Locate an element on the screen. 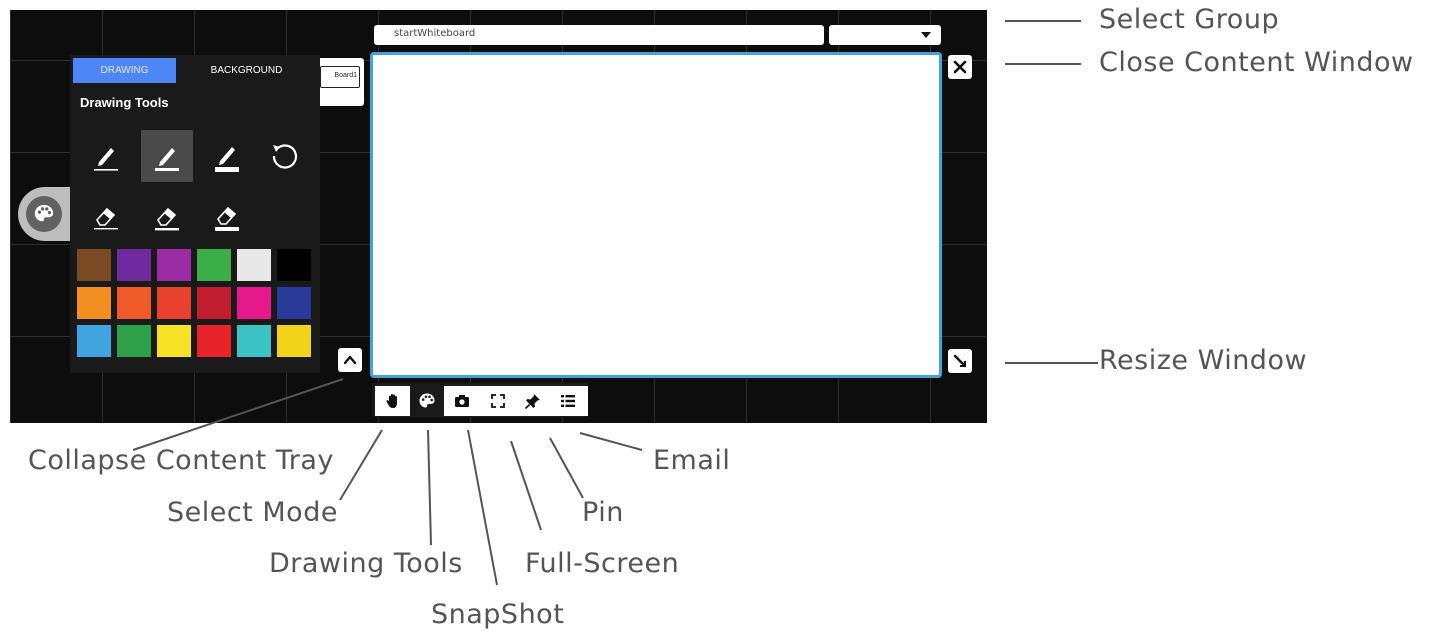 The height and width of the screenshot is (634, 1438). content-toolbar is located at coordinates (480, 400).